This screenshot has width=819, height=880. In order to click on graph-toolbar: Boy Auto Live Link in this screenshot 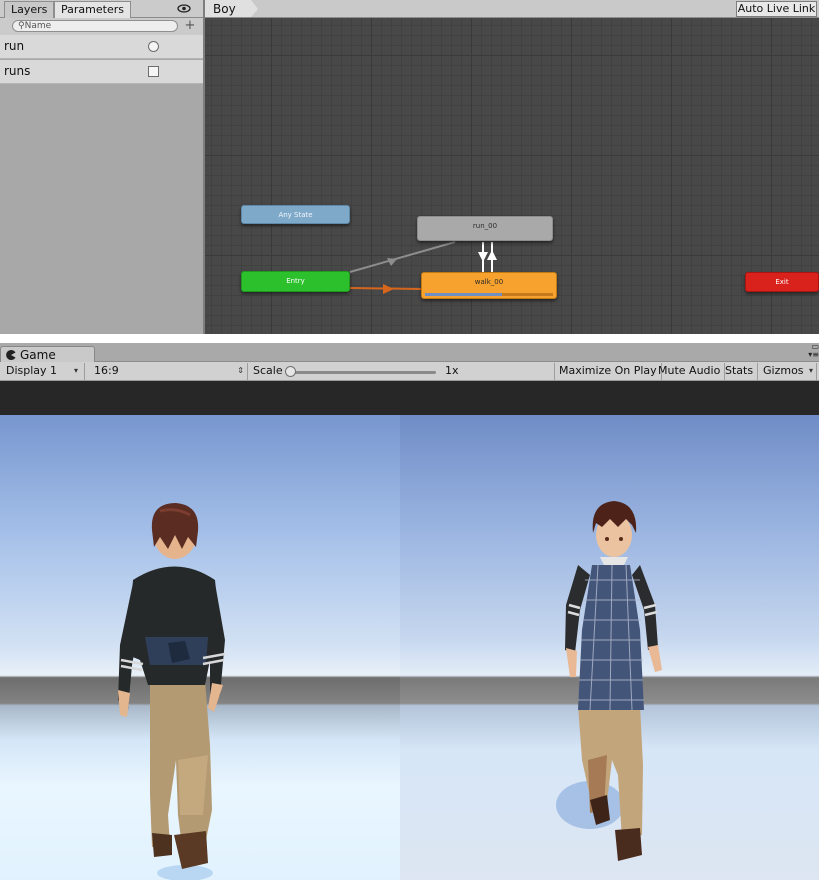, I will do `click(512, 9)`.